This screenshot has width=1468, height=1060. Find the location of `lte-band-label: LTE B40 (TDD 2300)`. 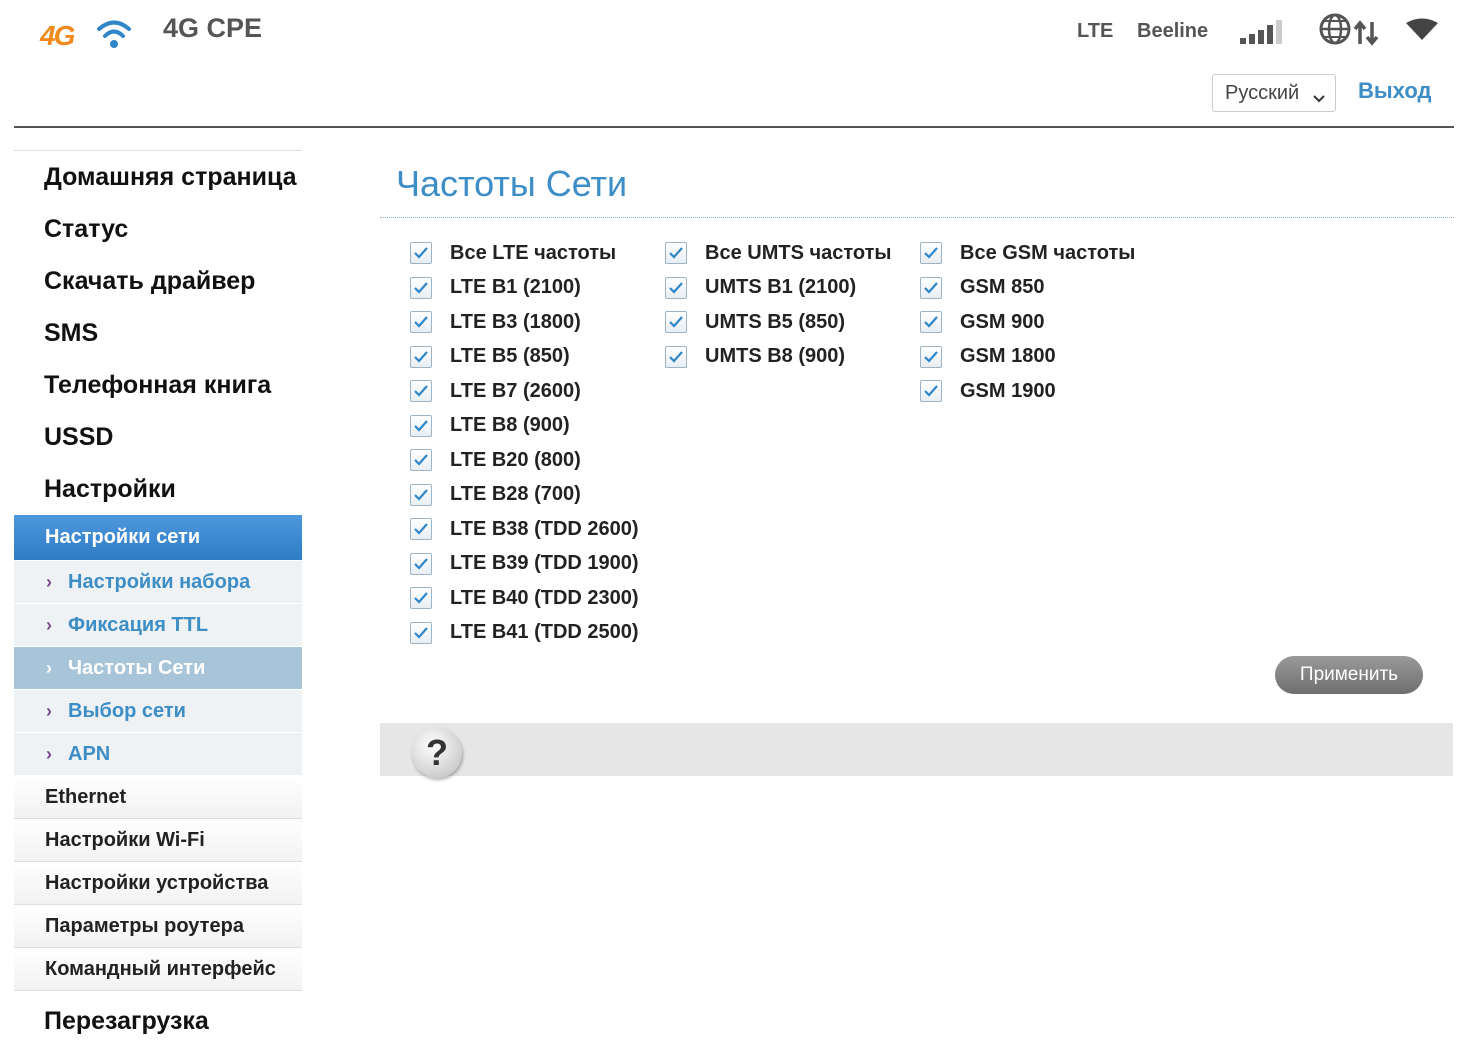

lte-band-label: LTE B40 (TDD 2300) is located at coordinates (544, 597).